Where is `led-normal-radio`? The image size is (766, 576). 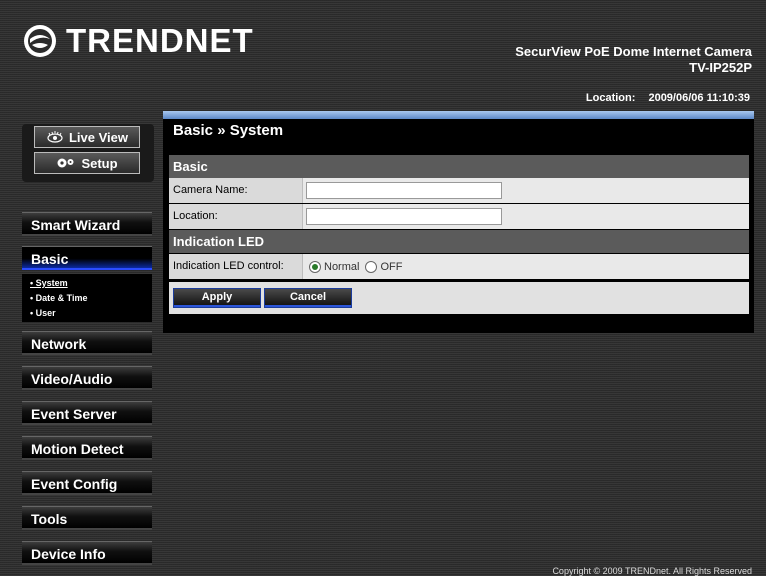
led-normal-radio is located at coordinates (315, 266).